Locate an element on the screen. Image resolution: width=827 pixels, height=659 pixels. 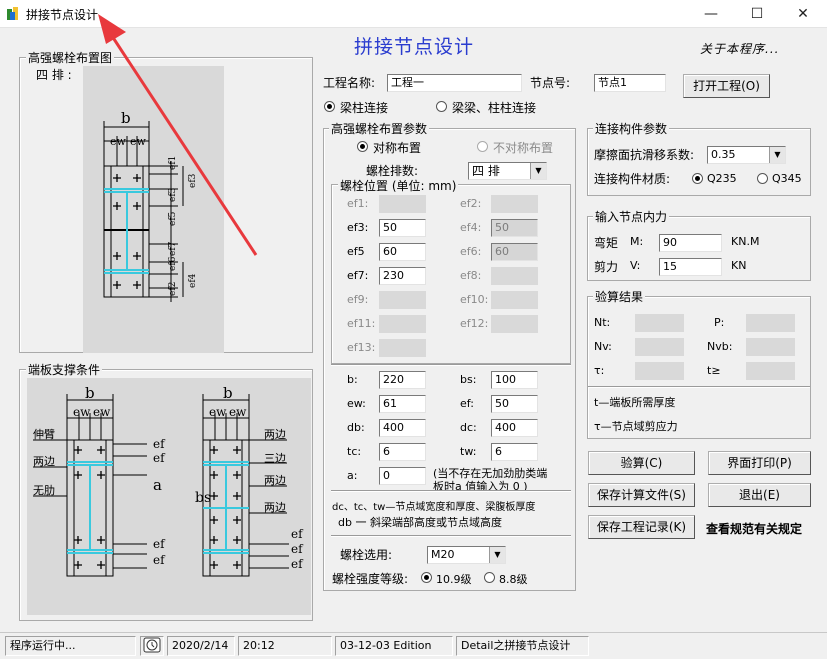
support-b-left: b is located at coordinates (90, 393).